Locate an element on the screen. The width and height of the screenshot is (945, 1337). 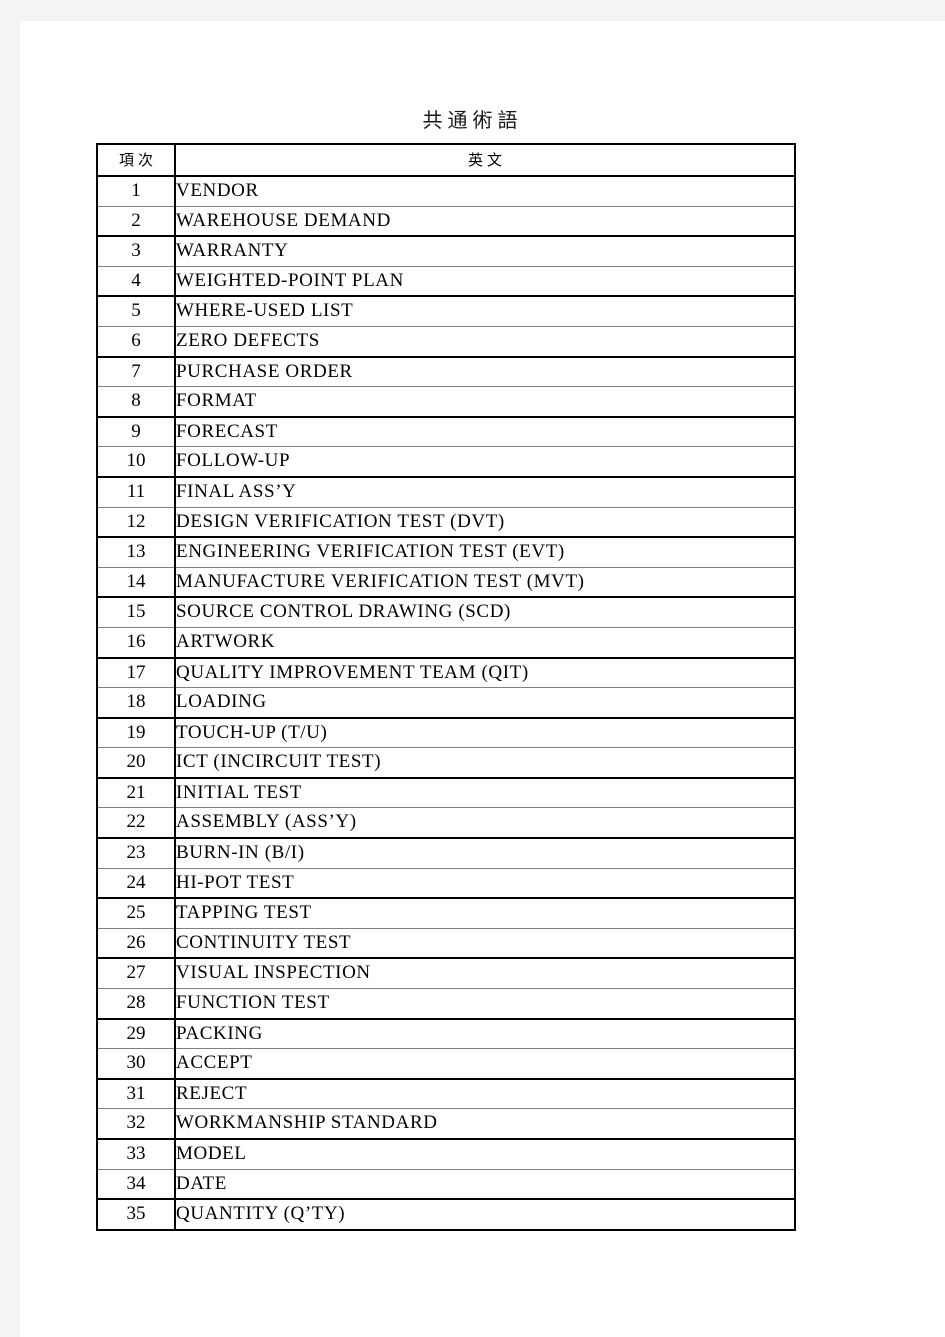
table-row: 10 FOLLOW-UP is located at coordinates (446, 462).